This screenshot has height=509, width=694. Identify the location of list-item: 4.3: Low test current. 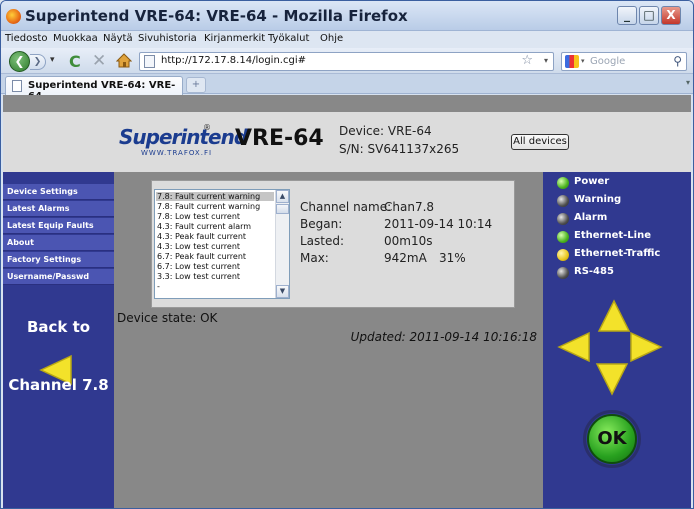
(198, 246).